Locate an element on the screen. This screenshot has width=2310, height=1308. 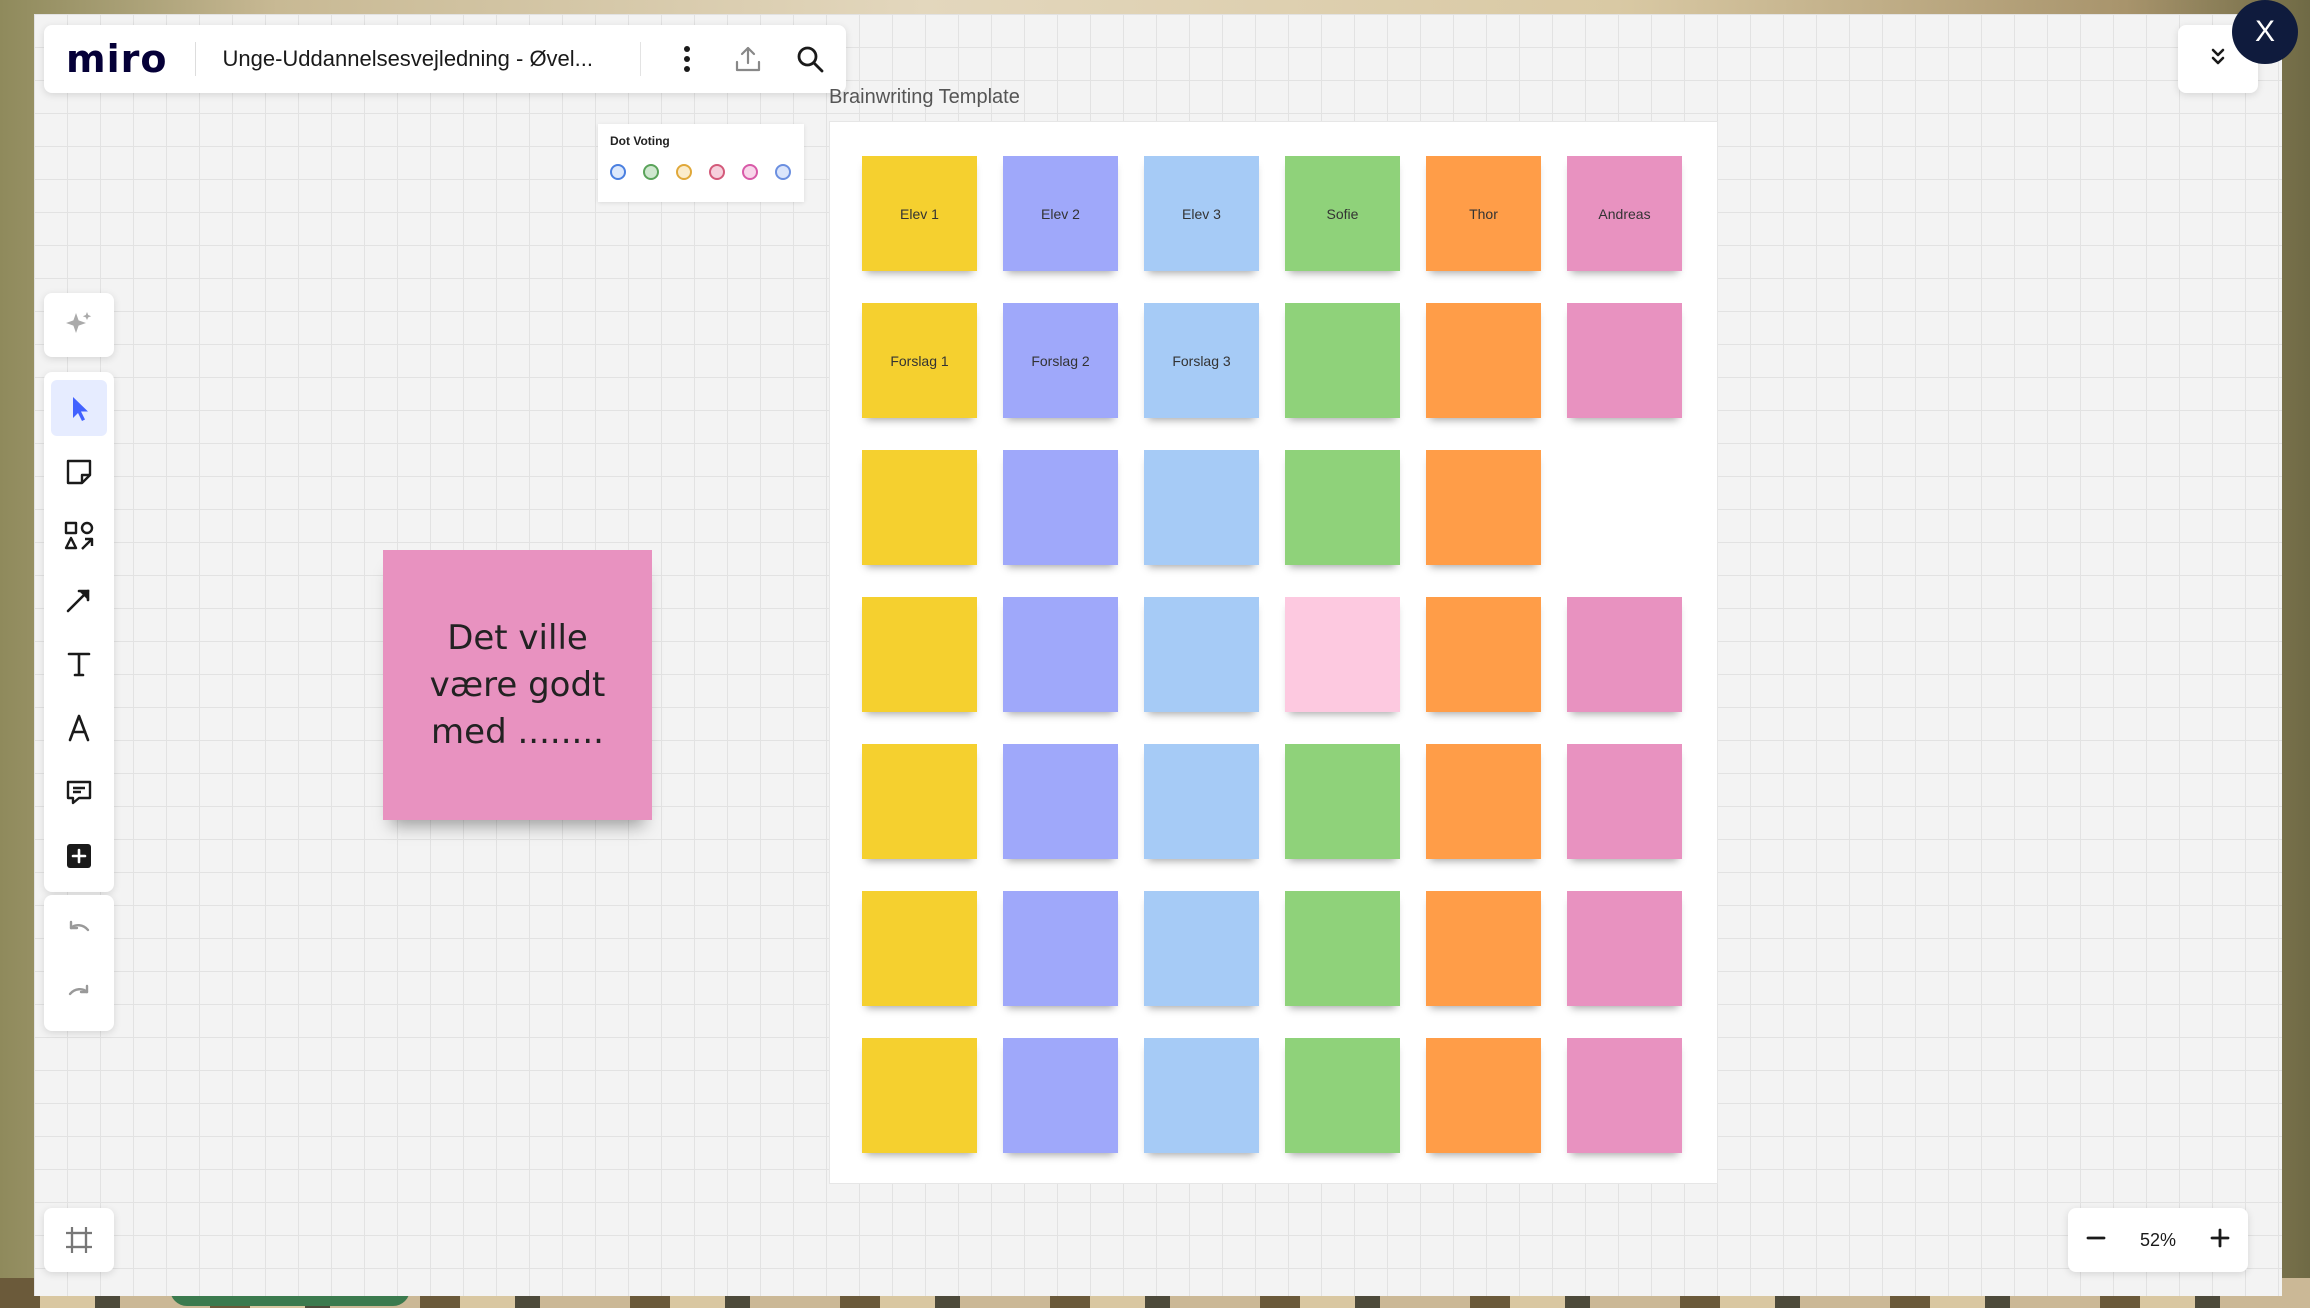
sticky-note: Forslag 1 is located at coordinates (919, 360).